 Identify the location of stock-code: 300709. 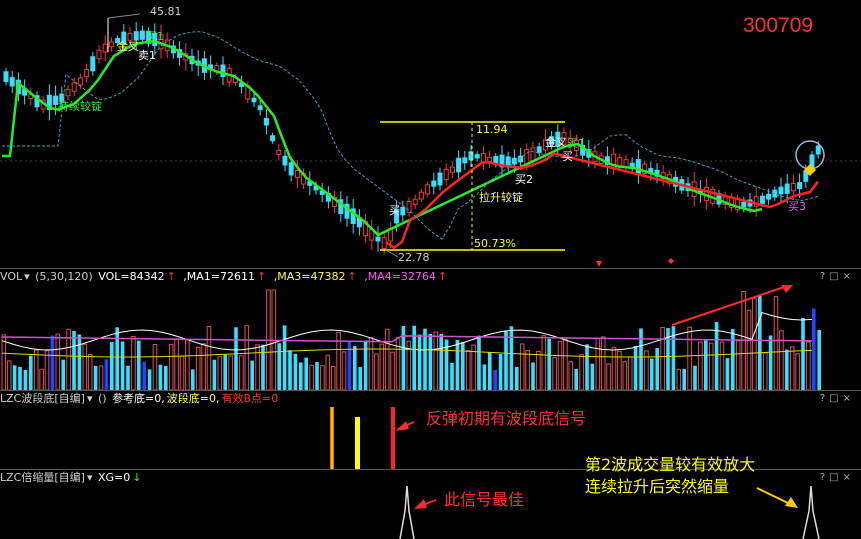
(778, 25).